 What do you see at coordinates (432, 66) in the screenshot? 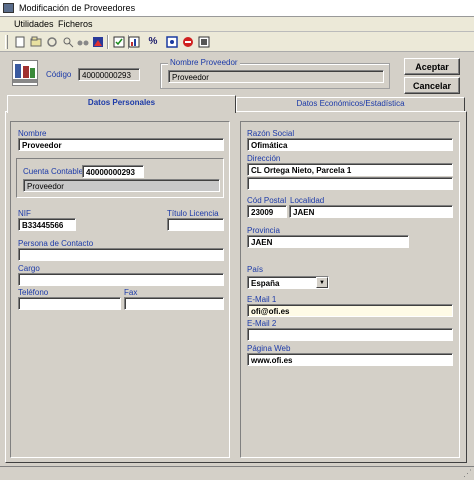
I see `aceptar-button: Aceptar` at bounding box center [432, 66].